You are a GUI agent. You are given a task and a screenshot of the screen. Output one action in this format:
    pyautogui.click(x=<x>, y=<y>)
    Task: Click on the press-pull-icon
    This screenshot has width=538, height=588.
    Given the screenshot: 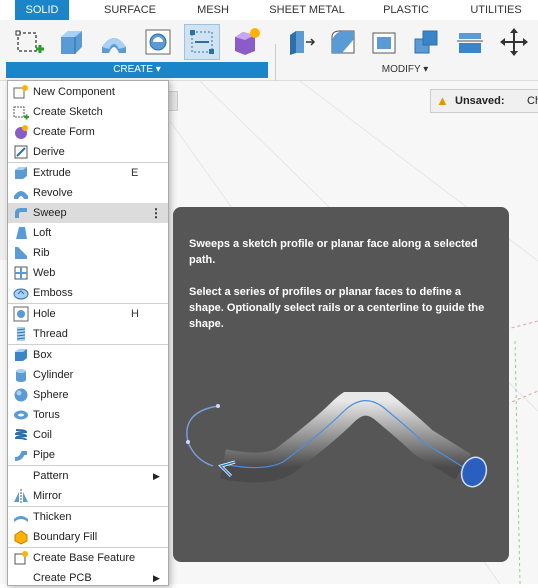 What is the action you would take?
    pyautogui.click(x=303, y=43)
    